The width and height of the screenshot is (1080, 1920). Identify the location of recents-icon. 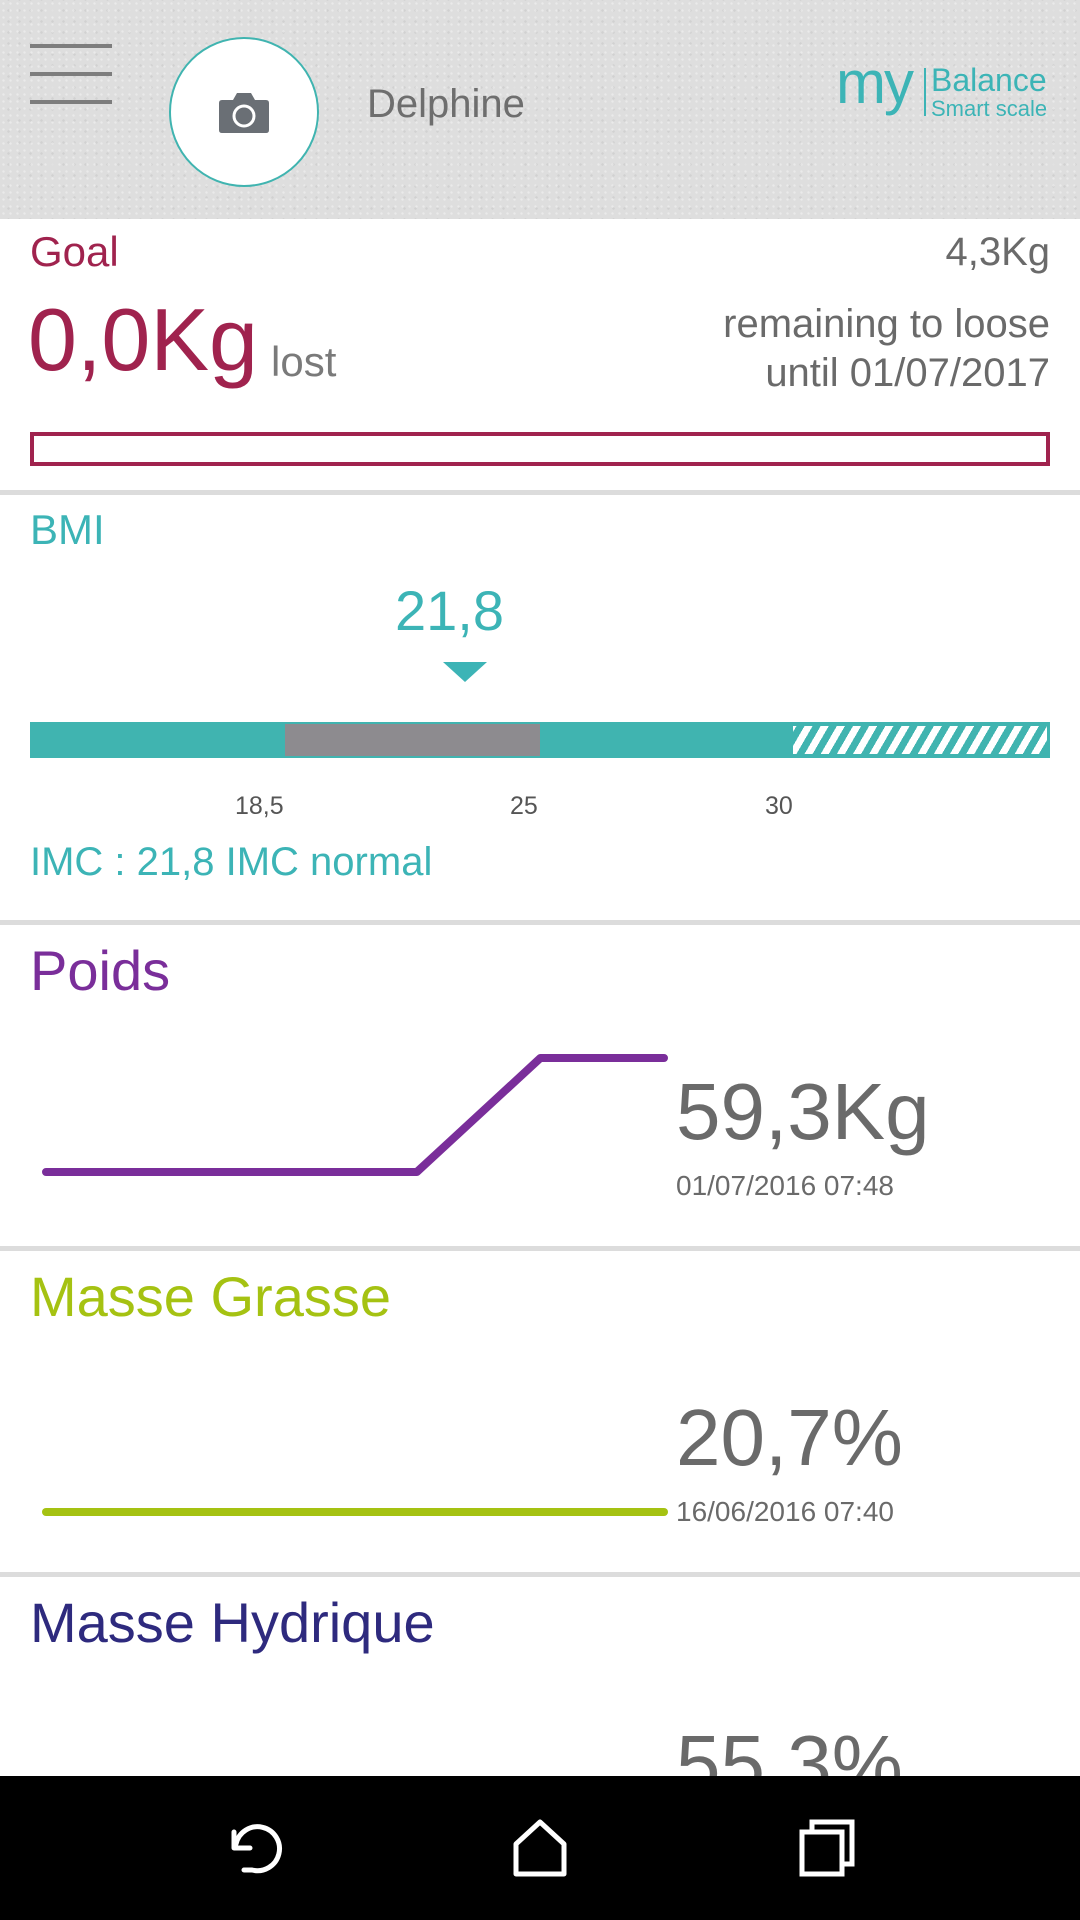
(828, 1848).